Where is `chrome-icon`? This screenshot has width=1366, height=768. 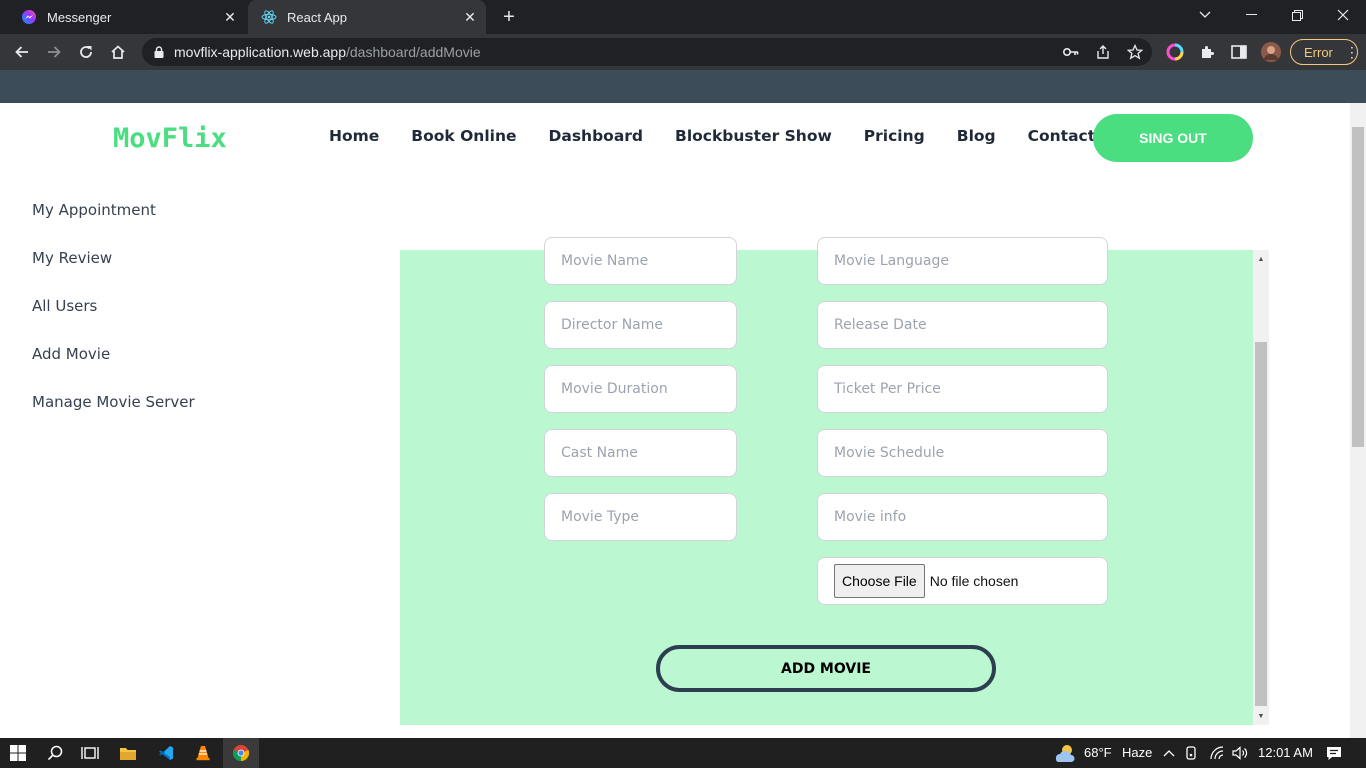 chrome-icon is located at coordinates (241, 753).